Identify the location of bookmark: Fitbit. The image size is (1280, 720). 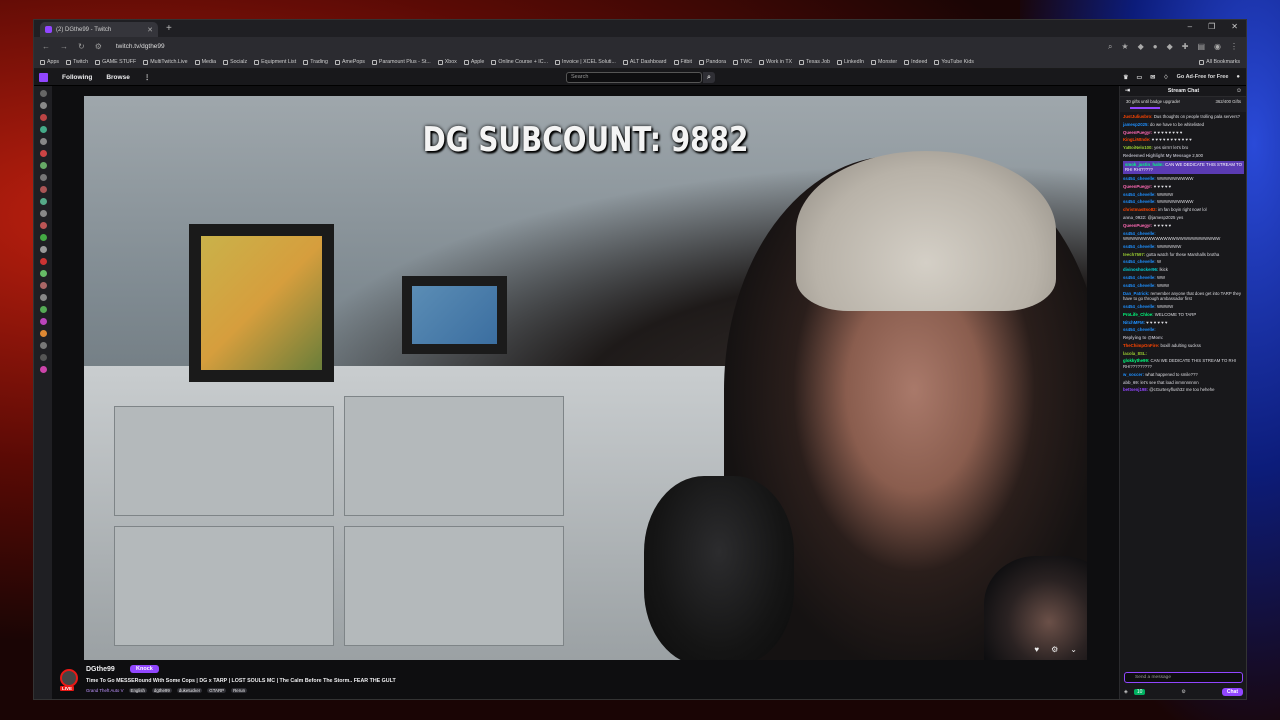
(682, 62).